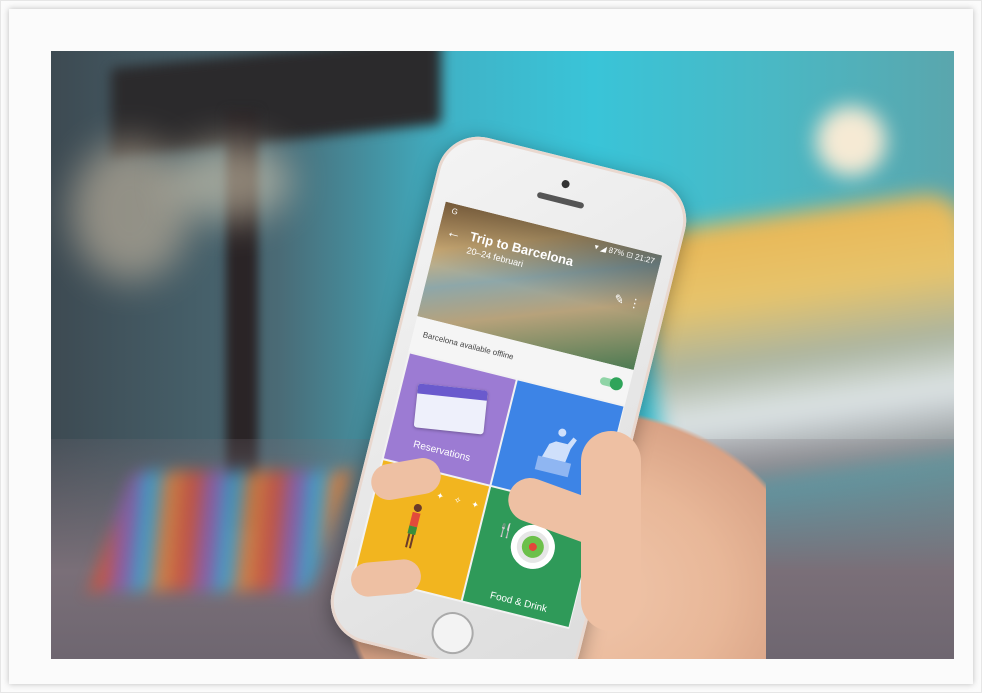  What do you see at coordinates (453, 633) in the screenshot?
I see `home-button` at bounding box center [453, 633].